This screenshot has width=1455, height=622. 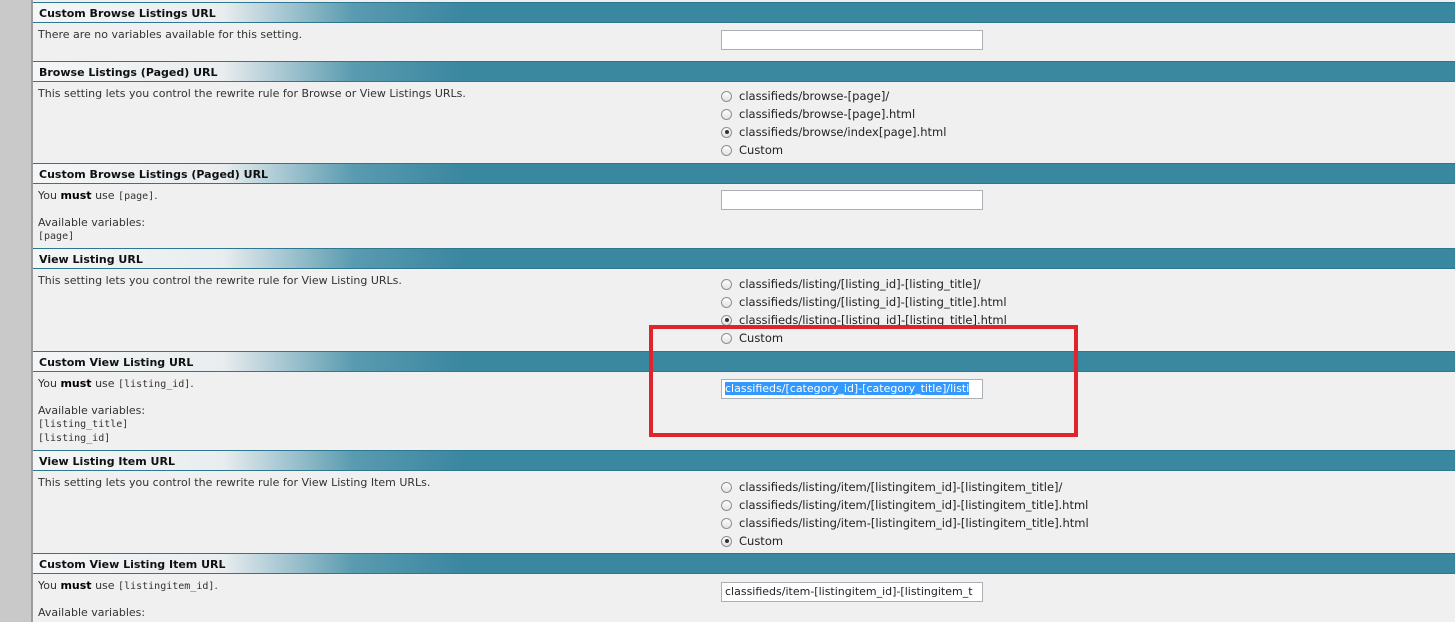 What do you see at coordinates (827, 114) in the screenshot?
I see `radio-label: classifieds/browse-[page].html` at bounding box center [827, 114].